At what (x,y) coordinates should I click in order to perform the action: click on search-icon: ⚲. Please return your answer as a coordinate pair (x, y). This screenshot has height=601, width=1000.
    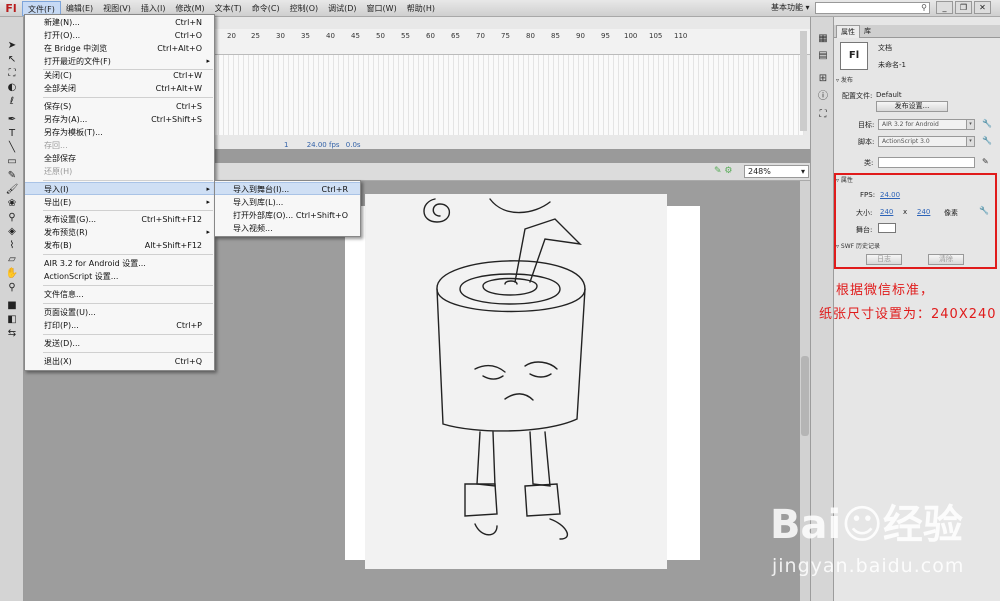
    Looking at the image, I should click on (924, 7).